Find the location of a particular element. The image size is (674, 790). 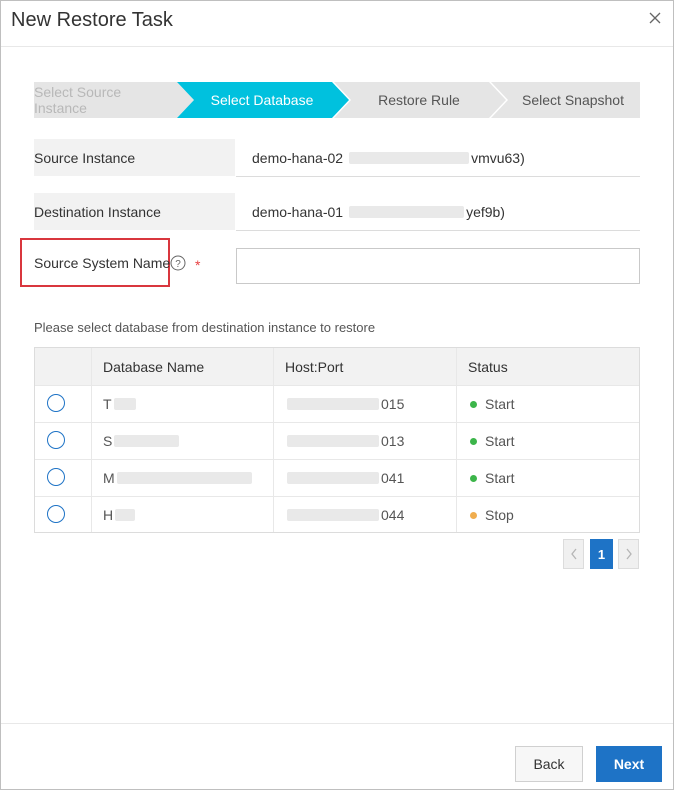

required-asterisk: * is located at coordinates (198, 265).